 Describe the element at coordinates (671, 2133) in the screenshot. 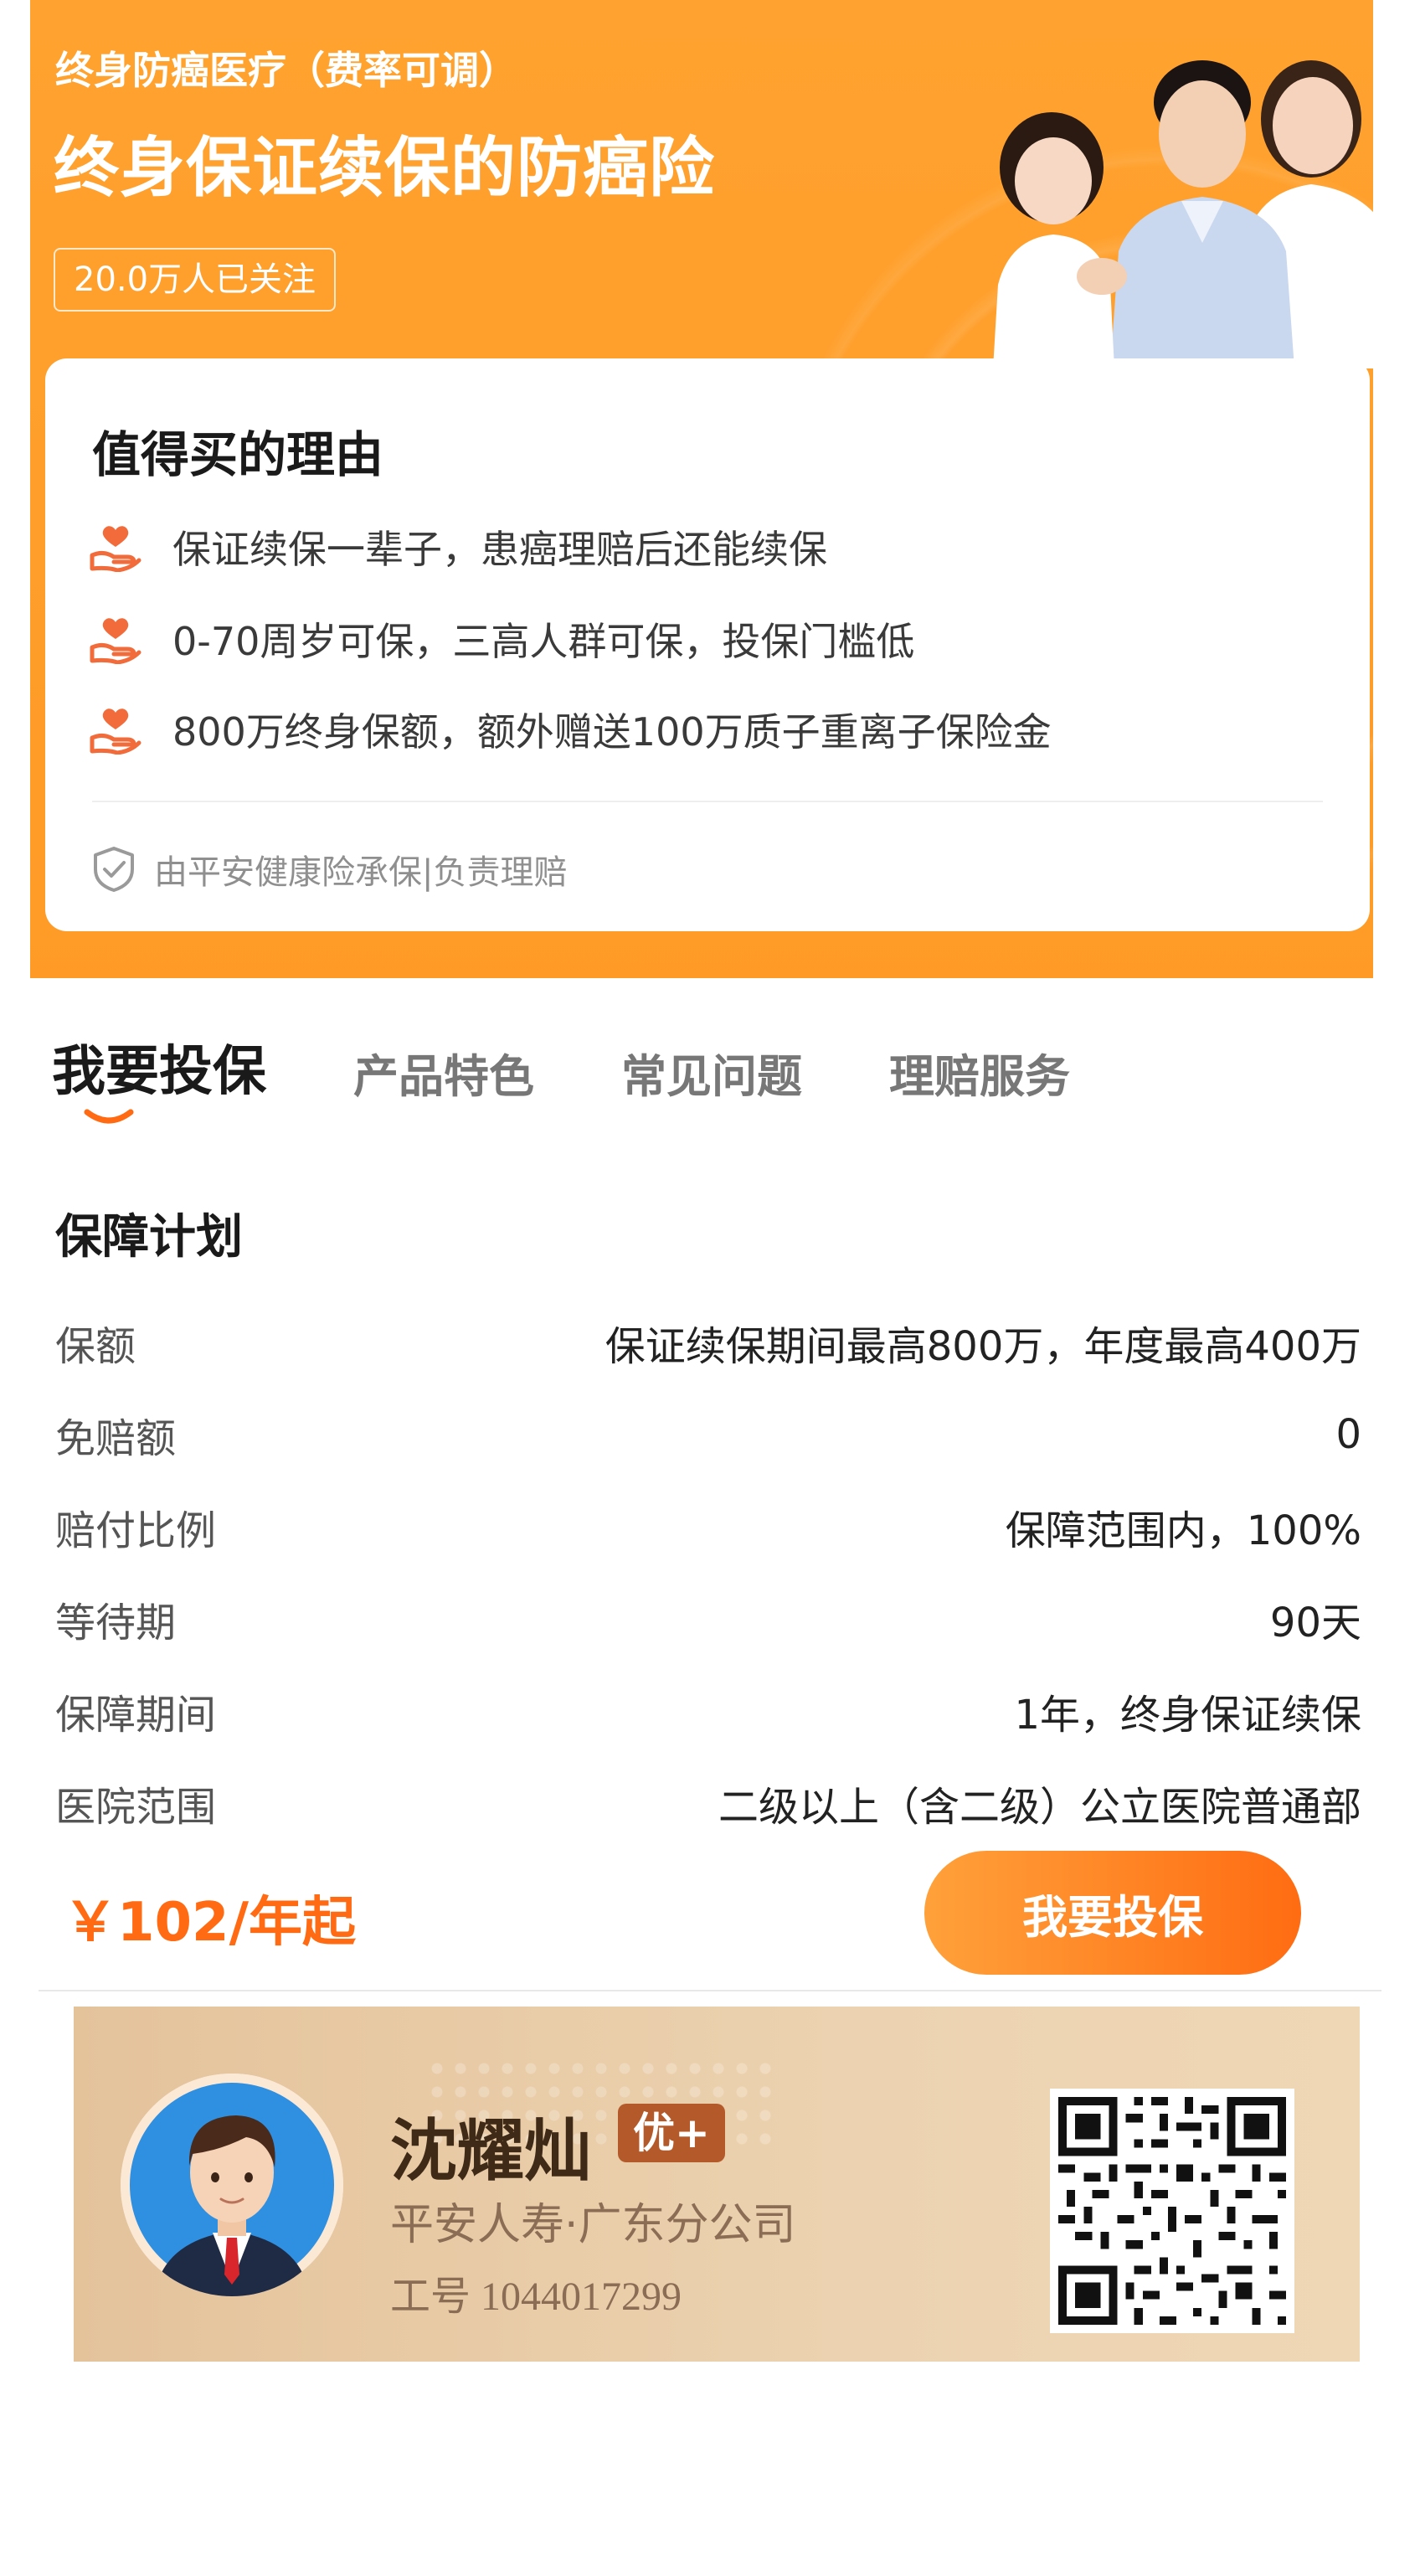

I see `agent-badge: 优+` at that location.